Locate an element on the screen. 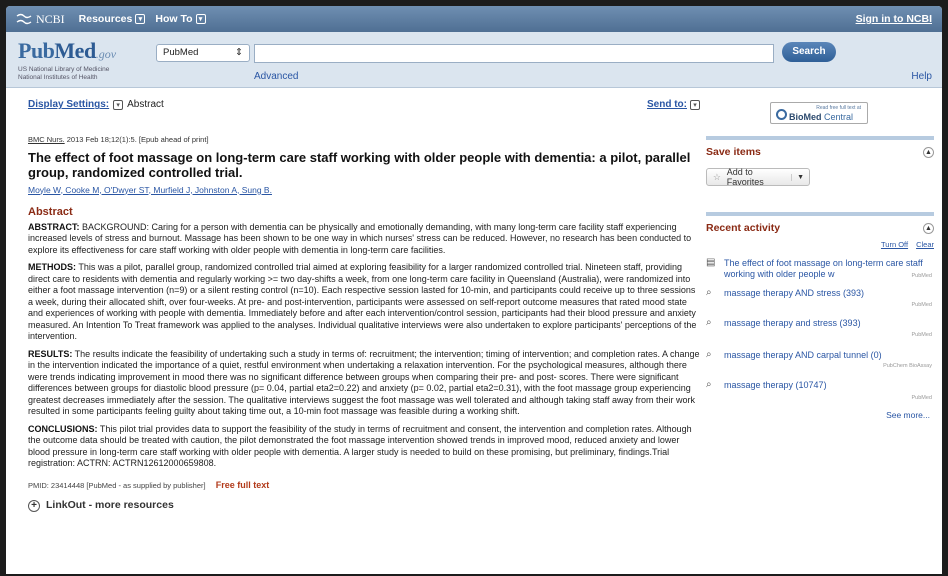 The height and width of the screenshot is (576, 948). logo-pub: Pub is located at coordinates (36, 50).